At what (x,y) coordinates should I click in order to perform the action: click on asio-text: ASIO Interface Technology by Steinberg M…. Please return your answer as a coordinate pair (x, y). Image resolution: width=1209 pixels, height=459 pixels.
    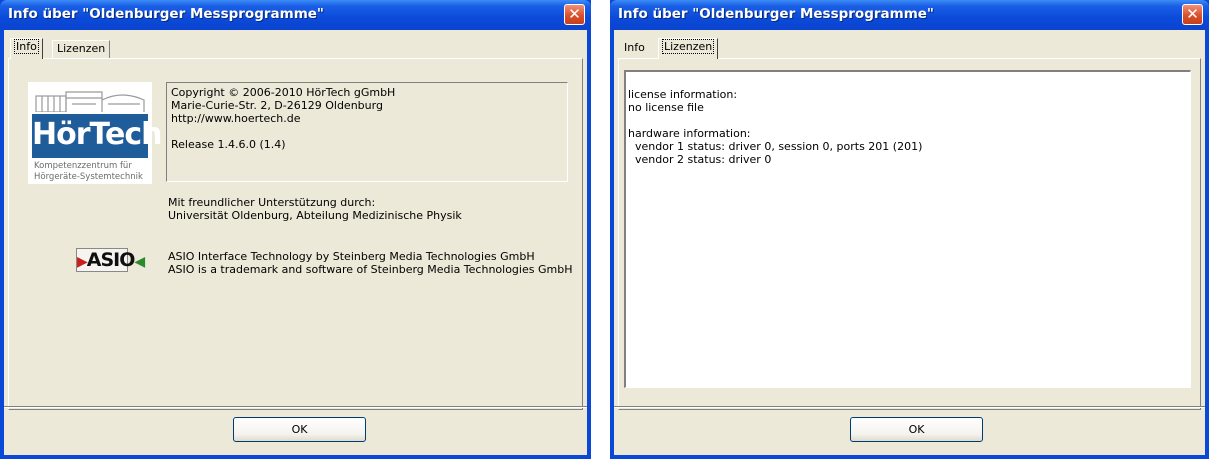
    Looking at the image, I should click on (370, 263).